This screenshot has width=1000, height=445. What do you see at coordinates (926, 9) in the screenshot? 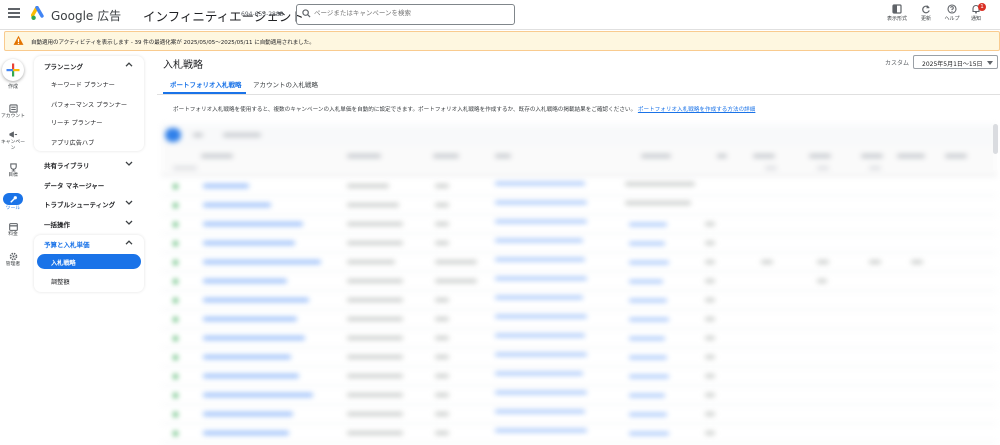
I see `refresh-icon` at bounding box center [926, 9].